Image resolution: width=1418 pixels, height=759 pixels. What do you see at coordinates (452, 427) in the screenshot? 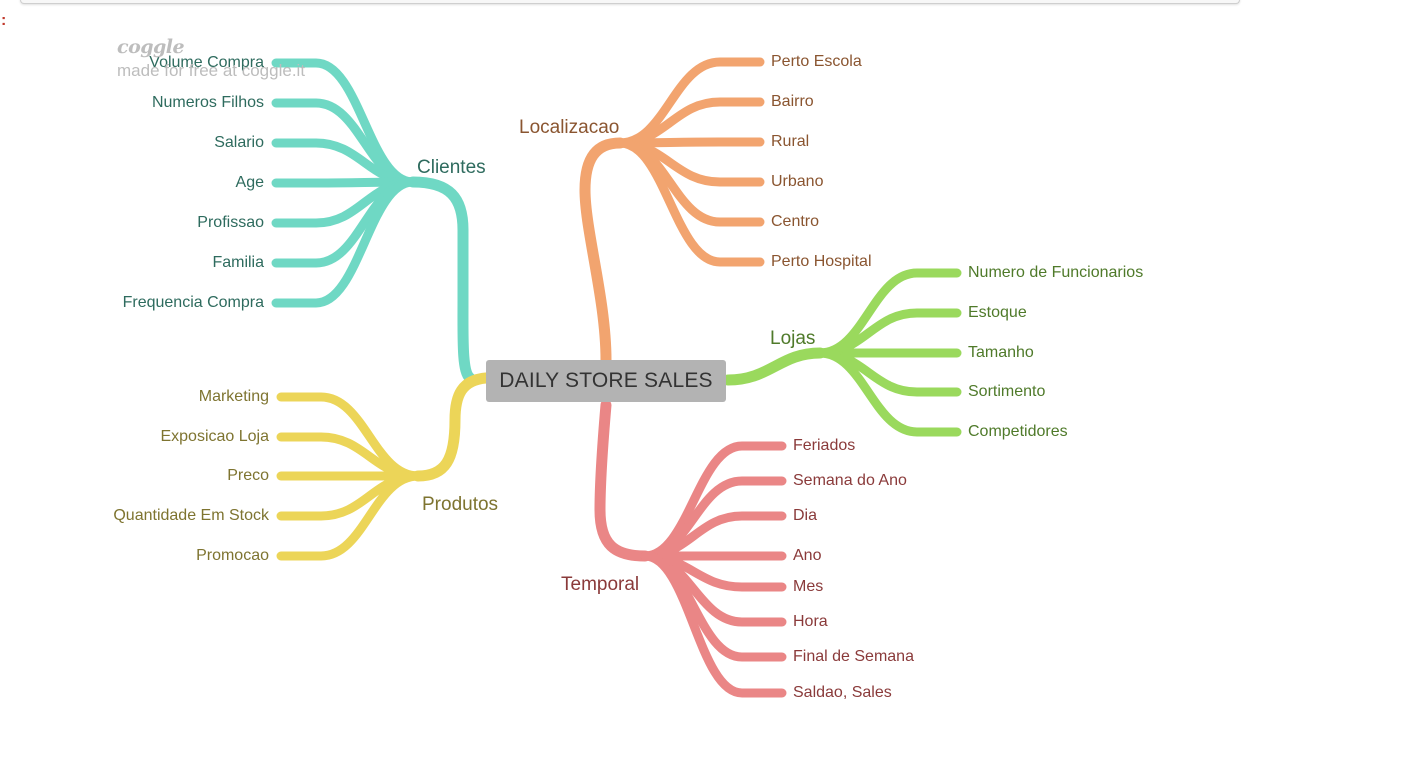
I see `branch-edge-produtos` at bounding box center [452, 427].